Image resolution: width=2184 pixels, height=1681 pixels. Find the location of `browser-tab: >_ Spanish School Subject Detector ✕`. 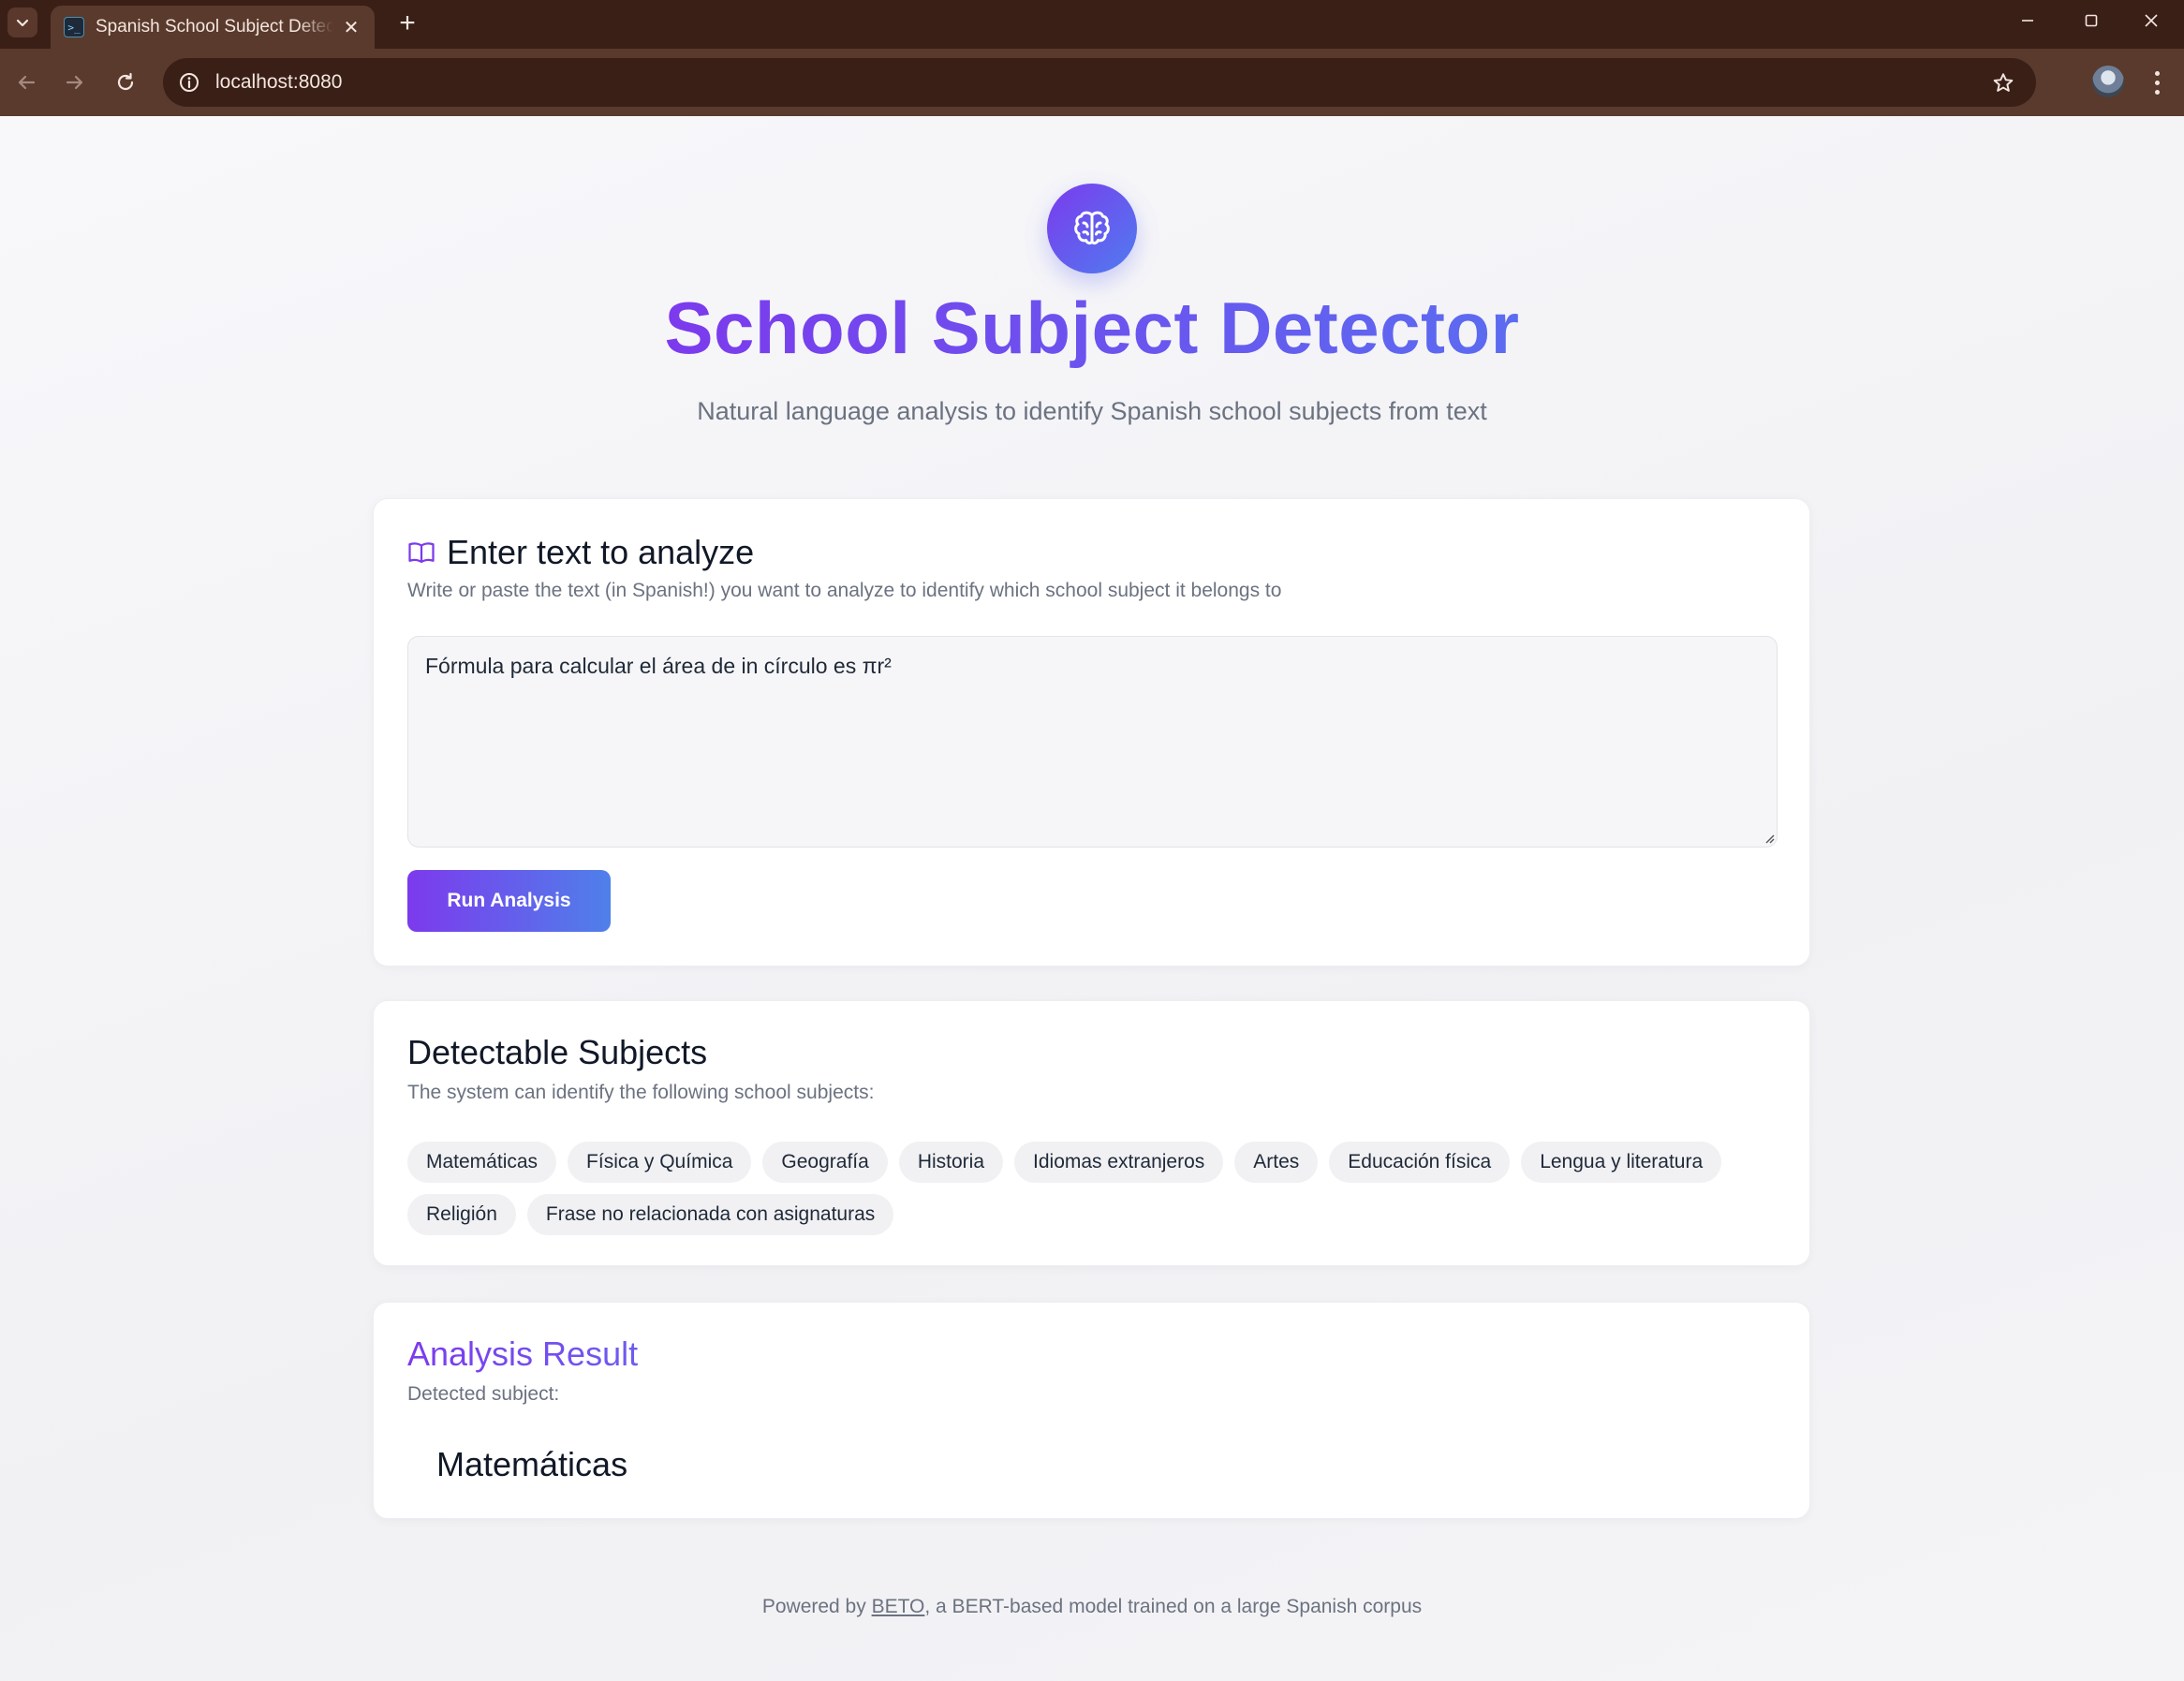

browser-tab: >_ Spanish School Subject Detector ✕ is located at coordinates (213, 27).